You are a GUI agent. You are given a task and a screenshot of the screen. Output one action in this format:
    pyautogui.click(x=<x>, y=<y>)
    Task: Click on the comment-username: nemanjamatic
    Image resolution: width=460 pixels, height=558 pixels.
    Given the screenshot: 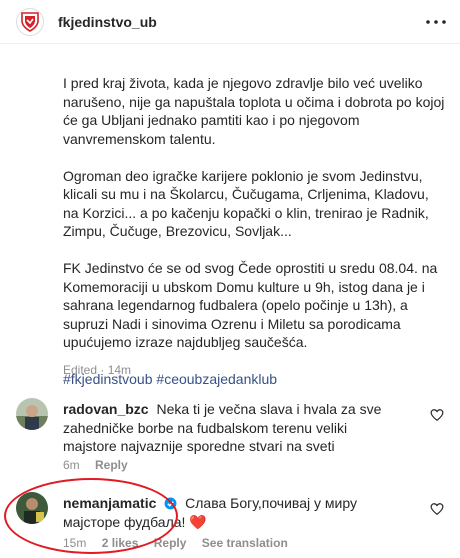 What is the action you would take?
    pyautogui.click(x=109, y=503)
    